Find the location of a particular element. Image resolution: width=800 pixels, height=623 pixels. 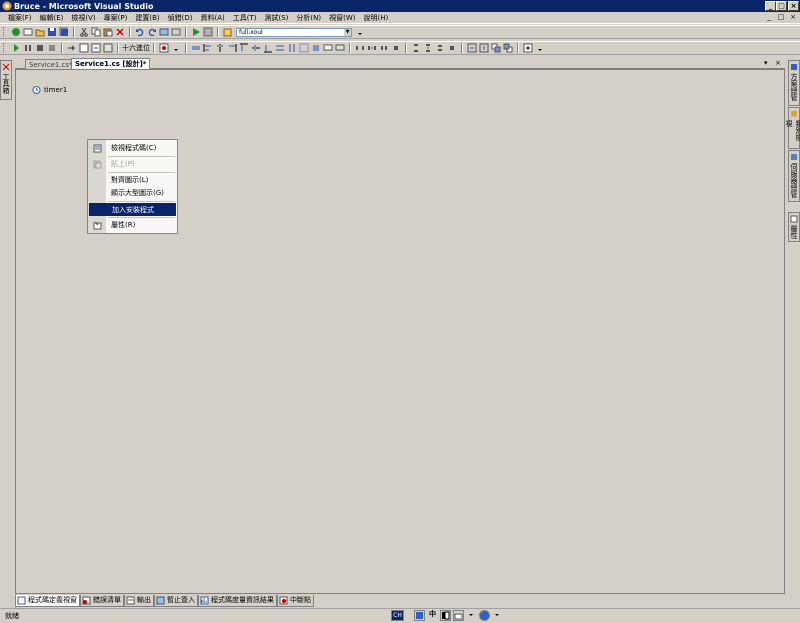

tab-output: 輸出 is located at coordinates (139, 601).